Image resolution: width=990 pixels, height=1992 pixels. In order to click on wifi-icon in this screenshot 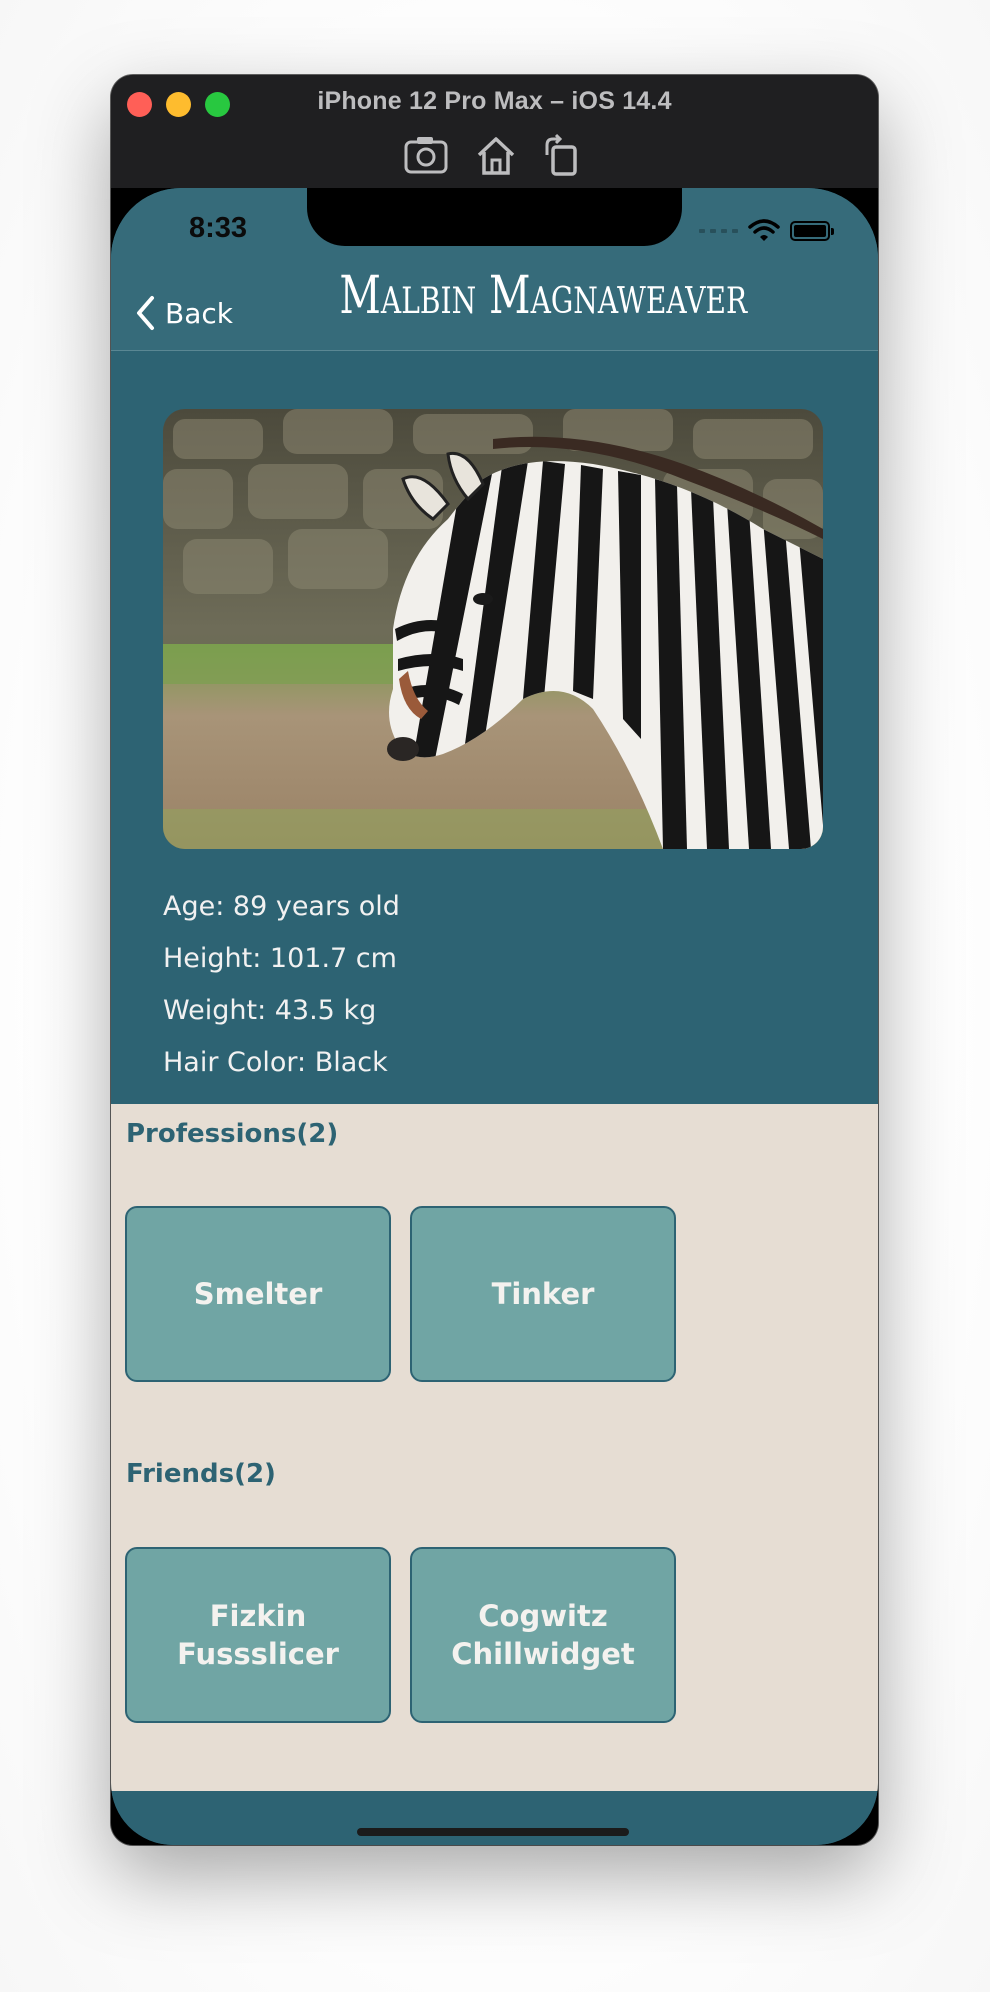, I will do `click(764, 230)`.